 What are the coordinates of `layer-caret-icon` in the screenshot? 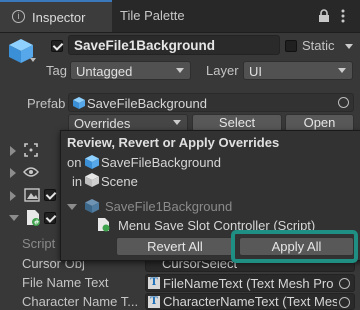 It's located at (342, 70).